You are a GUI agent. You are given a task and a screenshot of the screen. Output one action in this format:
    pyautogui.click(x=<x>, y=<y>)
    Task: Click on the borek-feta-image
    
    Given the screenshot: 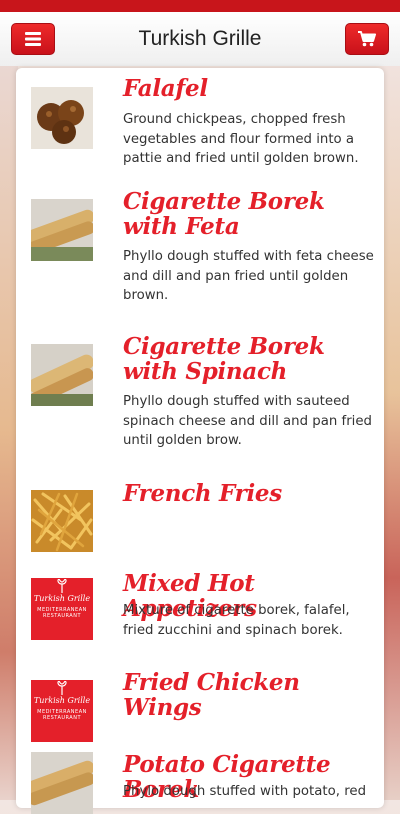 What is the action you would take?
    pyautogui.click(x=62, y=230)
    